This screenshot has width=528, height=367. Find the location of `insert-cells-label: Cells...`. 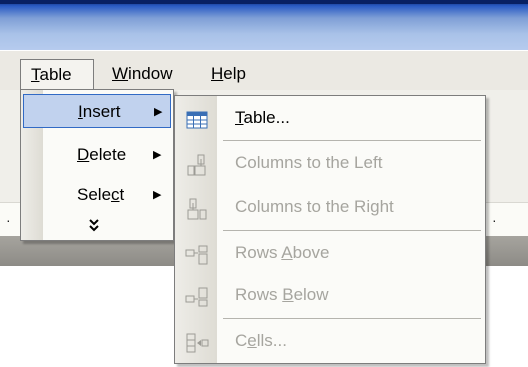

insert-cells-label: Cells... is located at coordinates (261, 340).